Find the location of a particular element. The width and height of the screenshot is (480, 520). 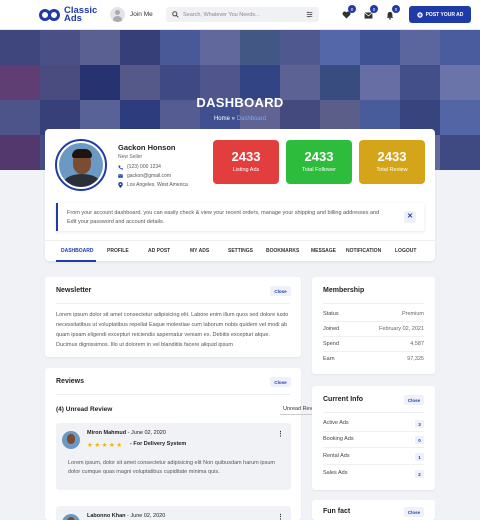

breadcrumb: Home » Dashboard is located at coordinates (240, 119).